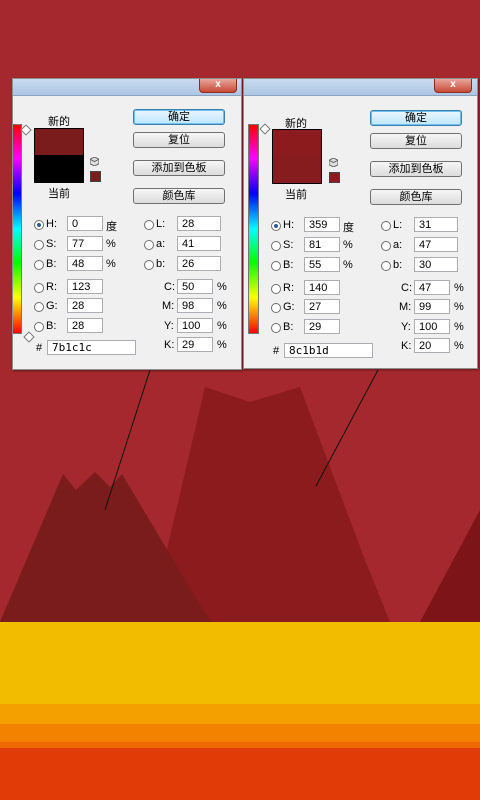 This screenshot has width=480, height=800. Describe the element at coordinates (322, 326) in the screenshot. I see `blue-field: 29` at that location.